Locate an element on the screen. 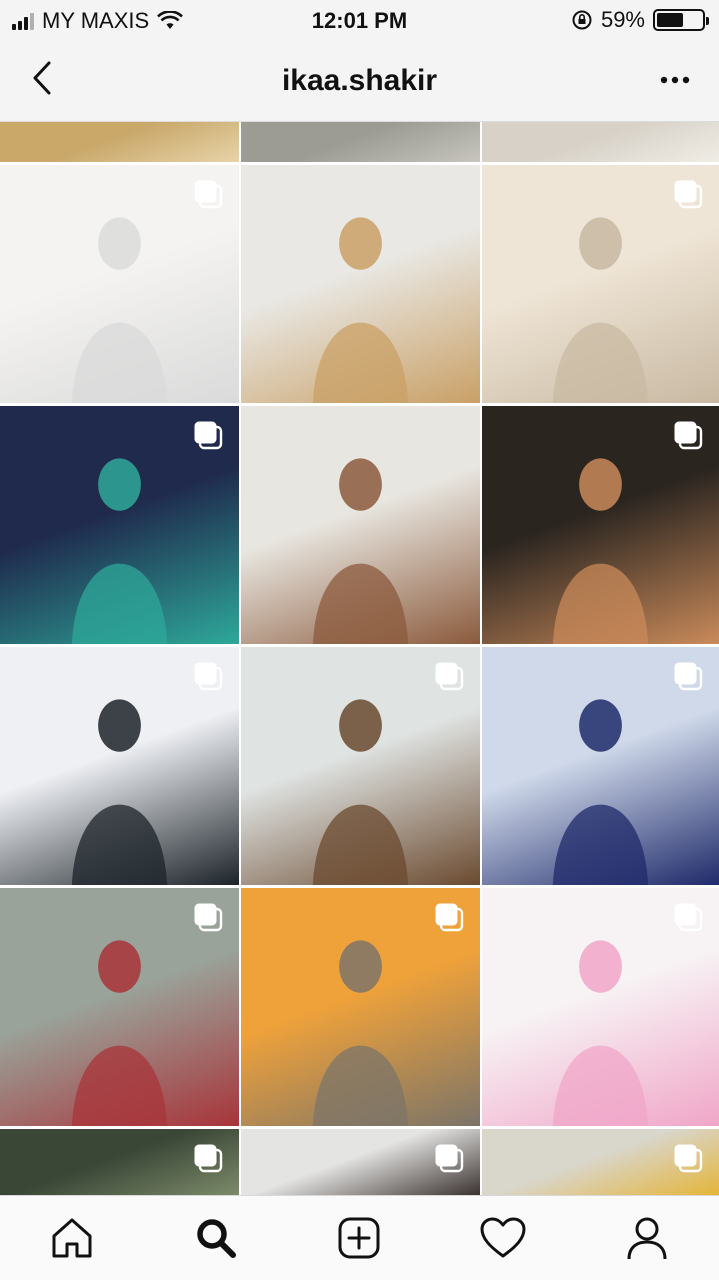  nav-activity is located at coordinates (503, 1238).